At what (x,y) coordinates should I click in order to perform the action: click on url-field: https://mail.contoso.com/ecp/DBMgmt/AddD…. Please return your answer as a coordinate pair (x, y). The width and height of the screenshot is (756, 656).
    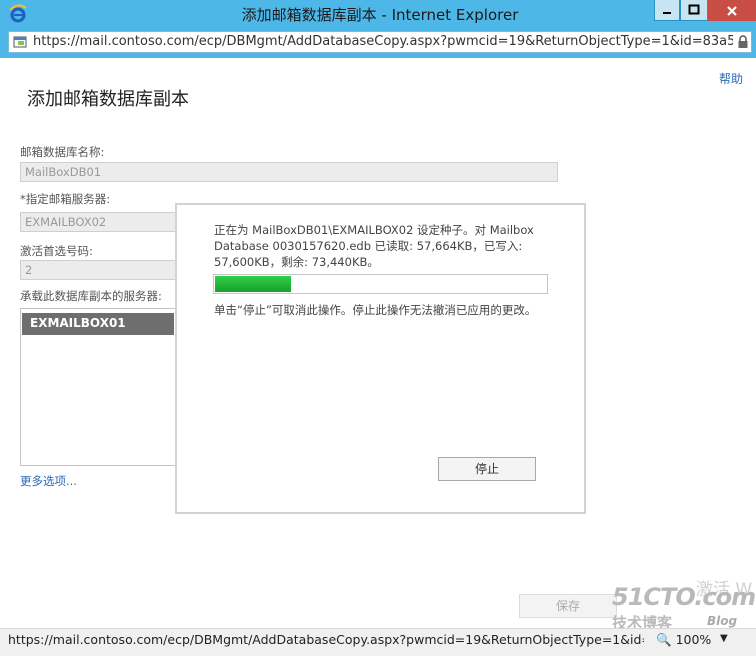
    Looking at the image, I should click on (380, 42).